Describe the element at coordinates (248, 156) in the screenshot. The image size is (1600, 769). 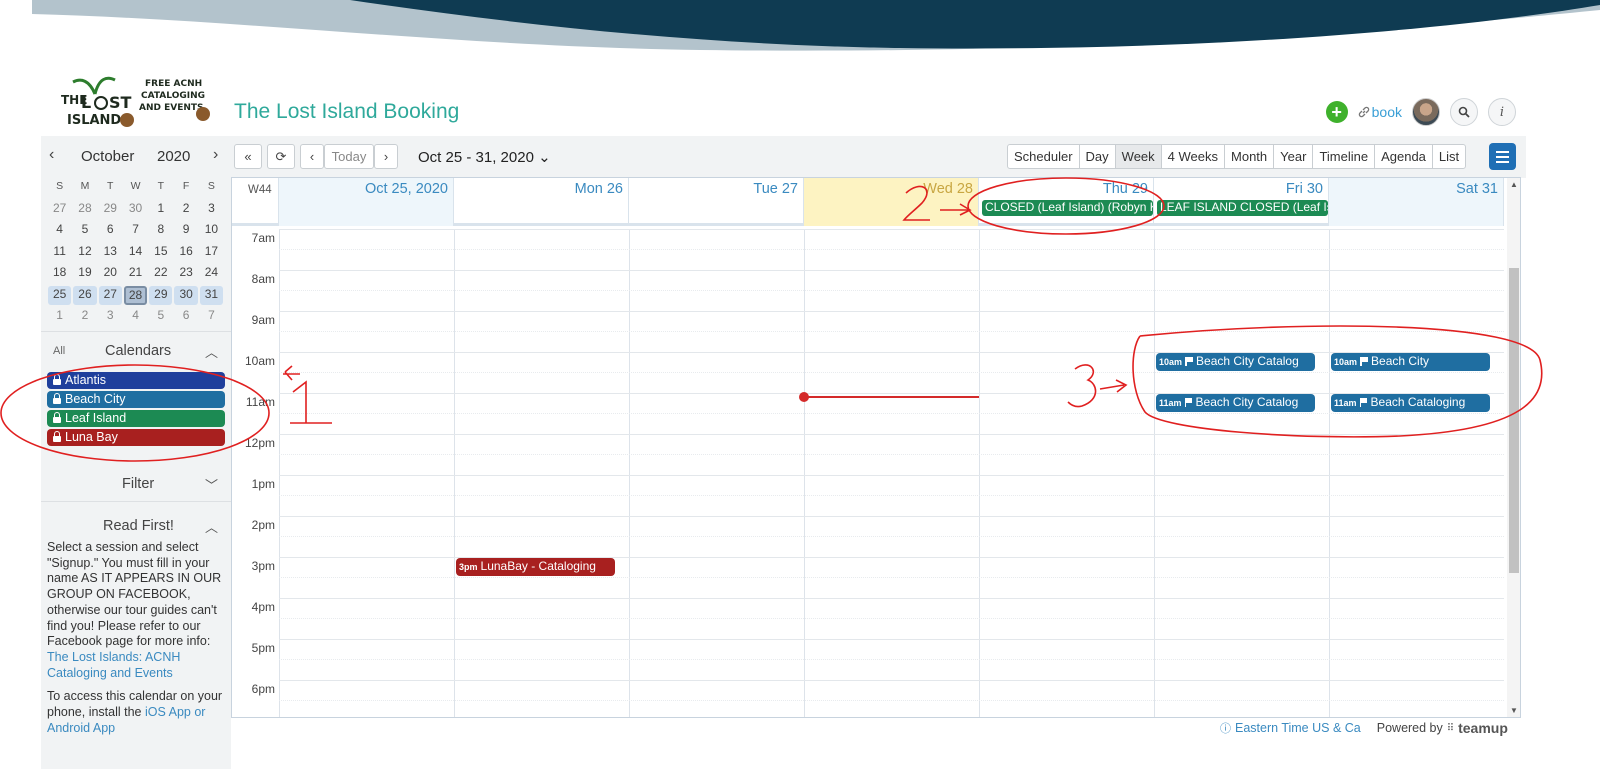
I see `double-left-arrow-icon: «` at that location.